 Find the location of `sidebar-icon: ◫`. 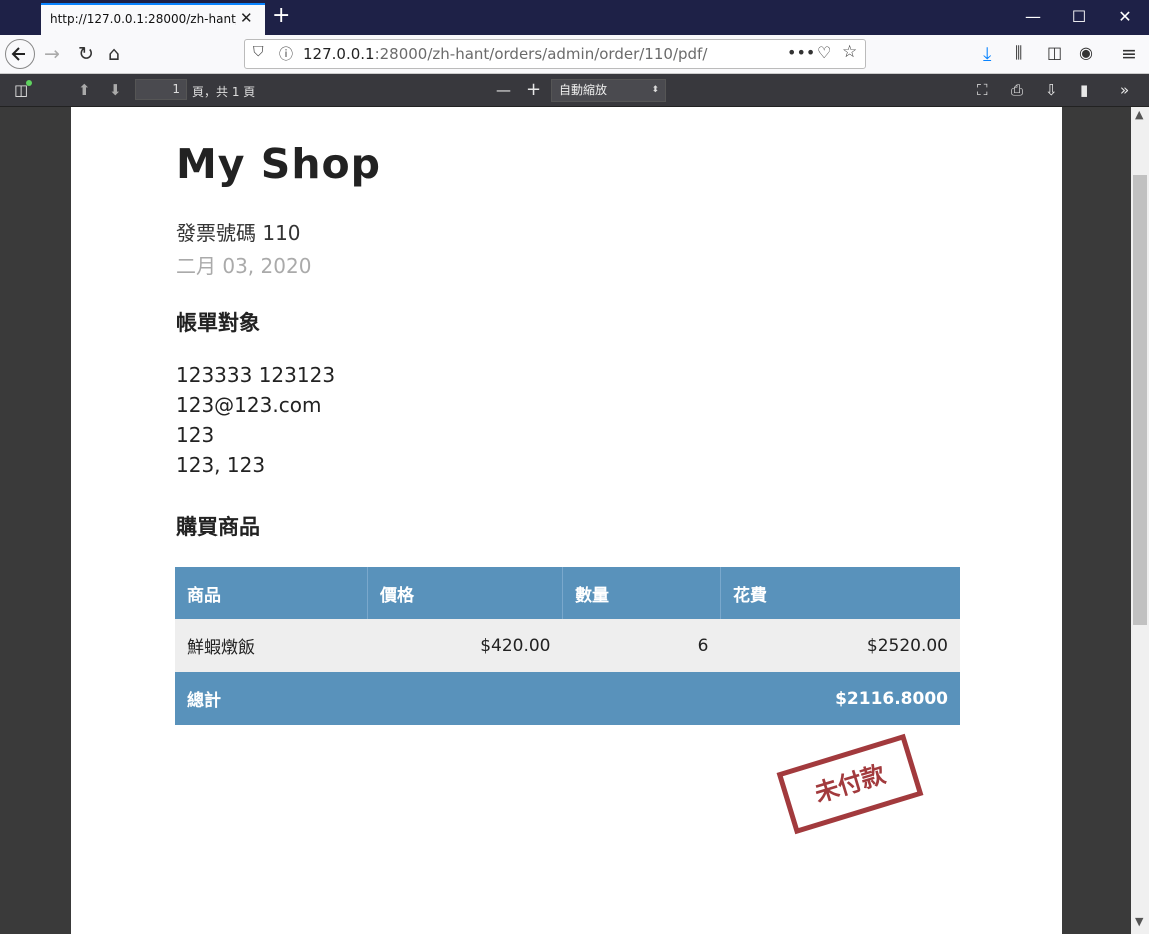

sidebar-icon: ◫ is located at coordinates (1054, 52).